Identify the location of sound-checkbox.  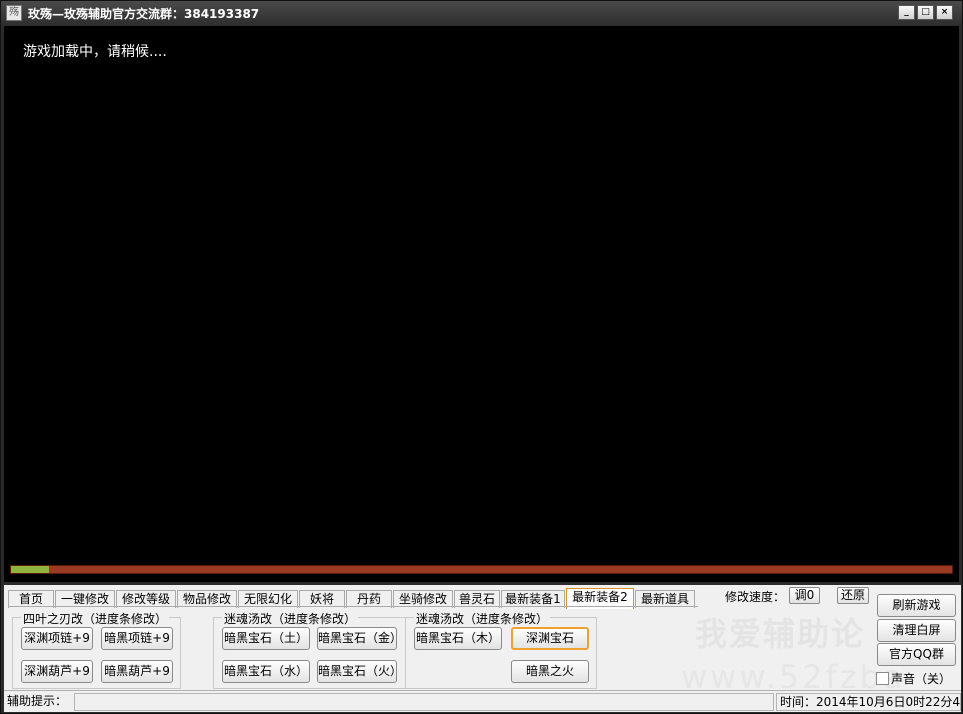
(882, 678).